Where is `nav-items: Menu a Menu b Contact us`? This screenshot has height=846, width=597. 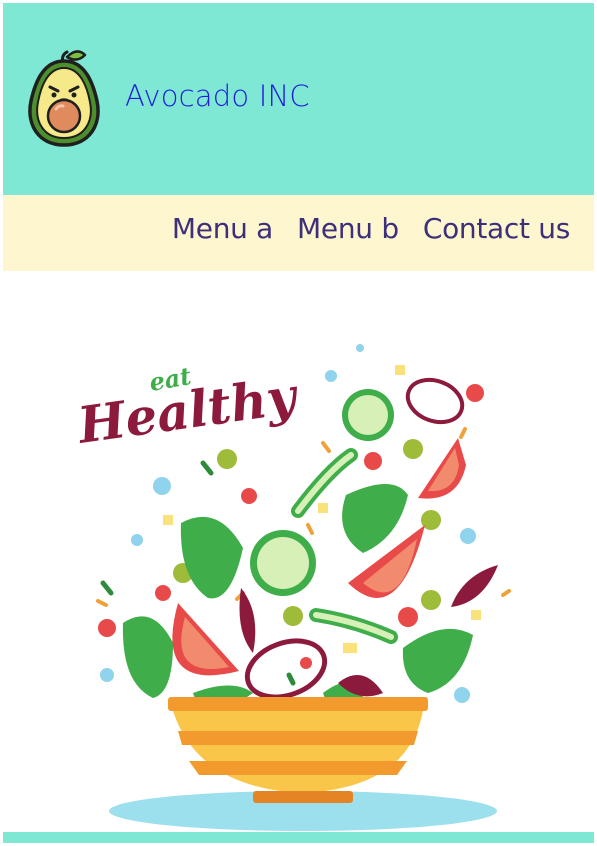
nav-items: Menu a Menu b Contact us is located at coordinates (371, 228).